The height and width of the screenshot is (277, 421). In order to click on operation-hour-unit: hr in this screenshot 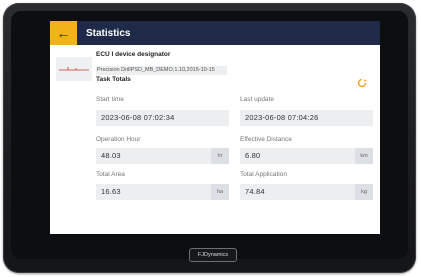, I will do `click(220, 156)`.